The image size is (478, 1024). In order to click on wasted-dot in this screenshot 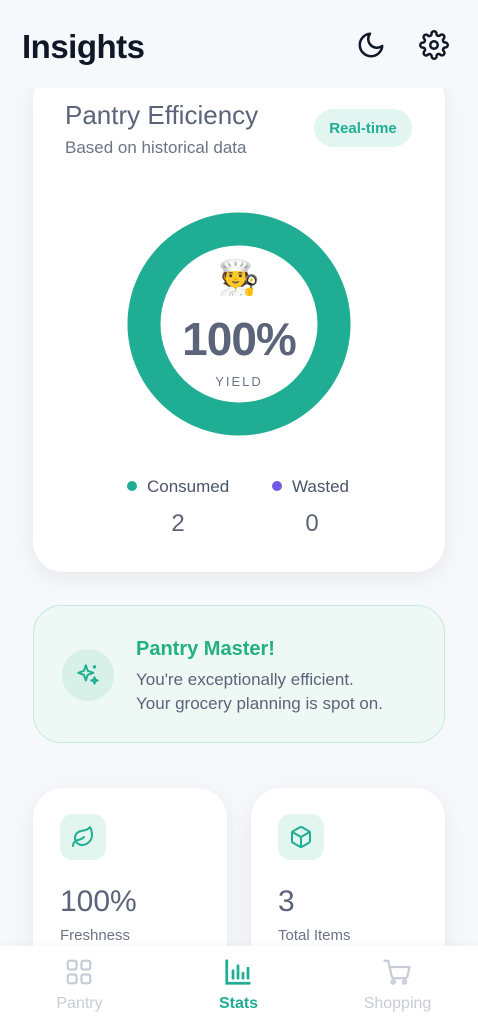, I will do `click(277, 486)`.